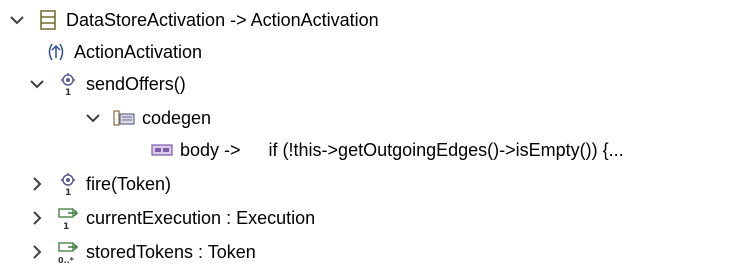  Describe the element at coordinates (68, 252) in the screenshot. I see `attribute-multi-icon: 0..*` at that location.